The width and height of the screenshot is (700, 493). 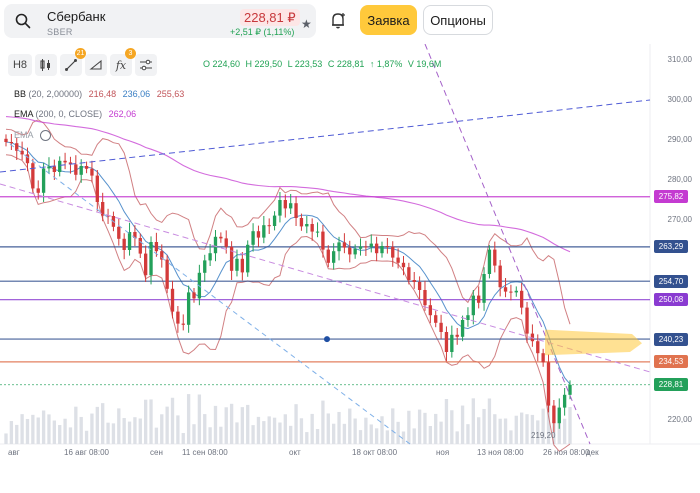 What do you see at coordinates (14, 452) in the screenshot?
I see `x-tick-label: авг` at bounding box center [14, 452].